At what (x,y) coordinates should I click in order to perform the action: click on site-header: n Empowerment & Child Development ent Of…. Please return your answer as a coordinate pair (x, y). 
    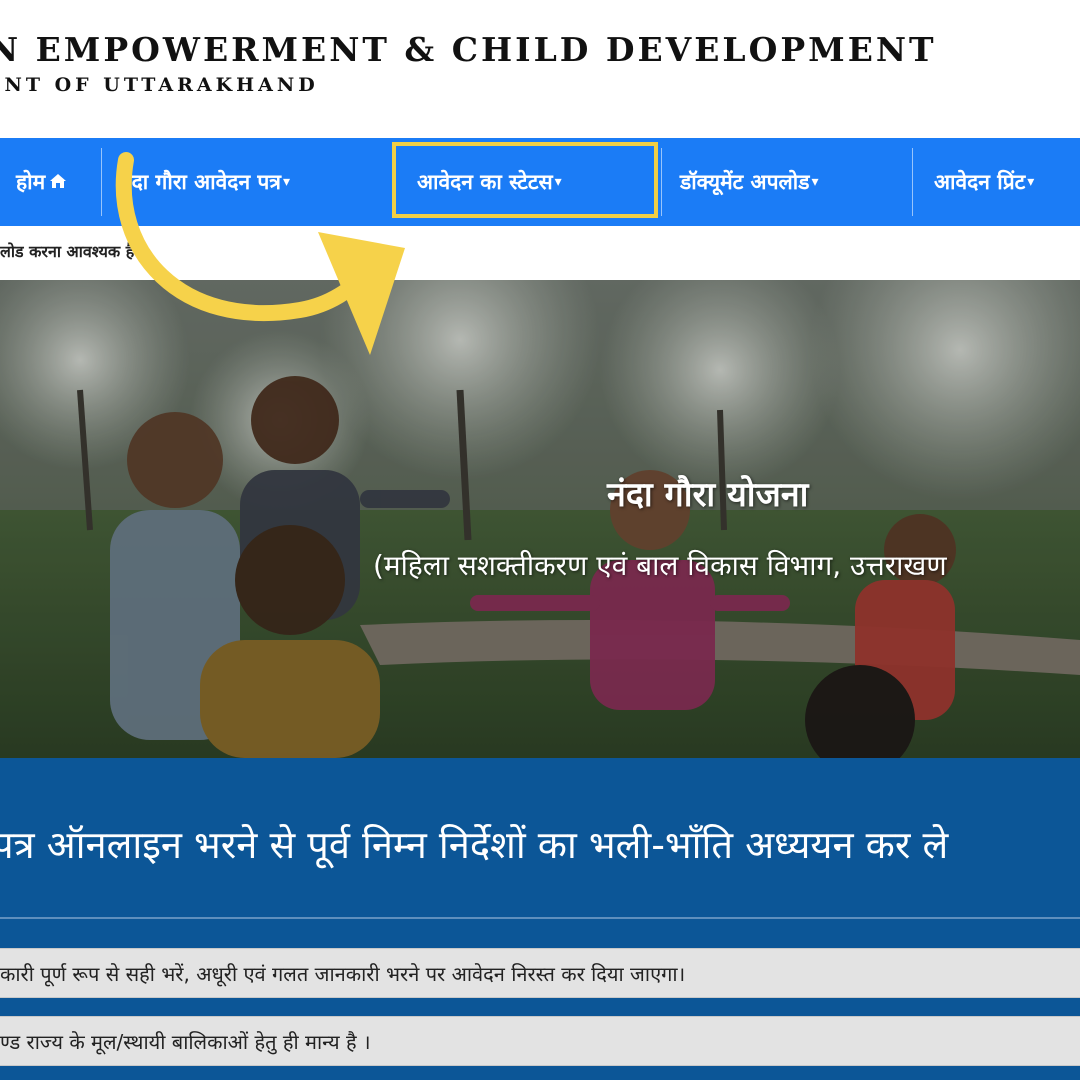
    Looking at the image, I should click on (540, 69).